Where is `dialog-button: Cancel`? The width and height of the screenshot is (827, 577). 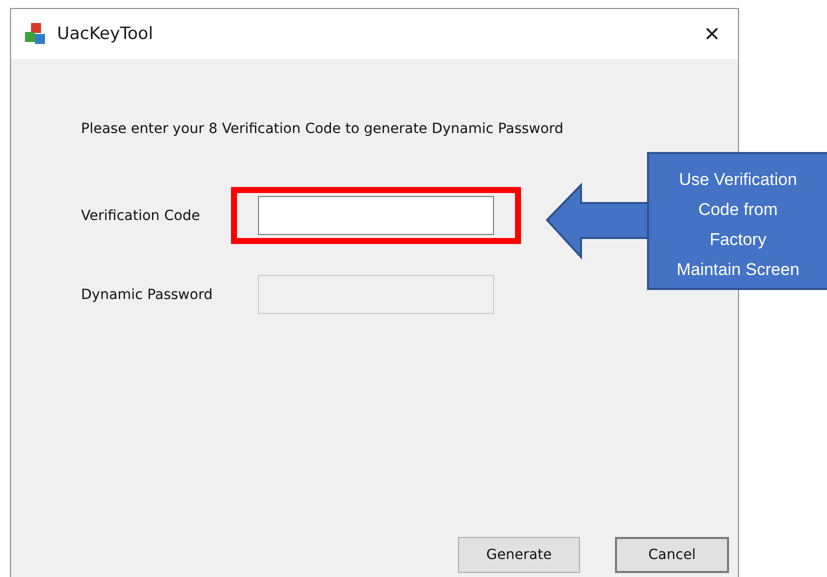 dialog-button: Cancel is located at coordinates (672, 555).